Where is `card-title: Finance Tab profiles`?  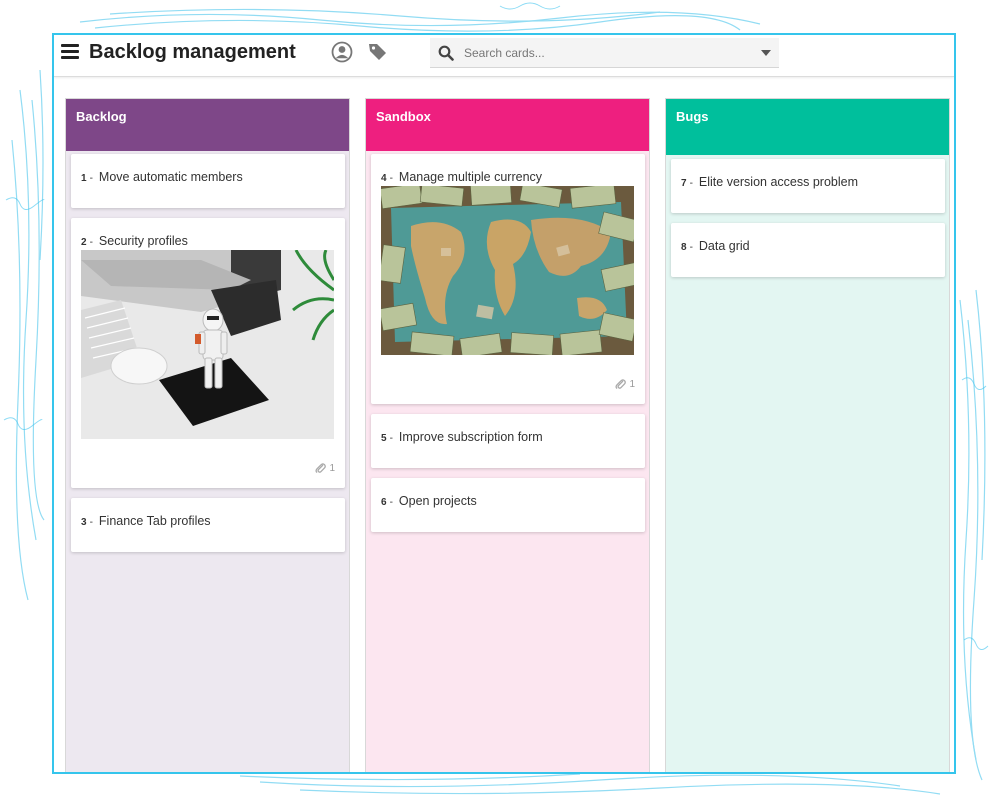
card-title: Finance Tab profiles is located at coordinates (154, 521).